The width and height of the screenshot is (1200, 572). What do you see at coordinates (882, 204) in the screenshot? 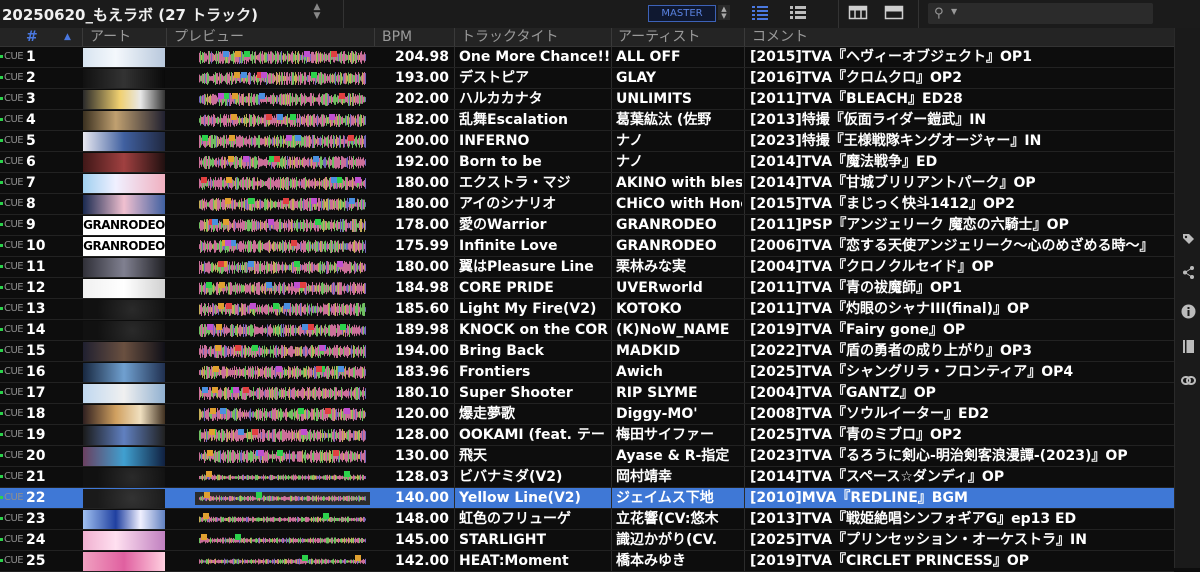
I see `track-comment: [2015]TVA『まじっく快斗1412』OP2` at bounding box center [882, 204].